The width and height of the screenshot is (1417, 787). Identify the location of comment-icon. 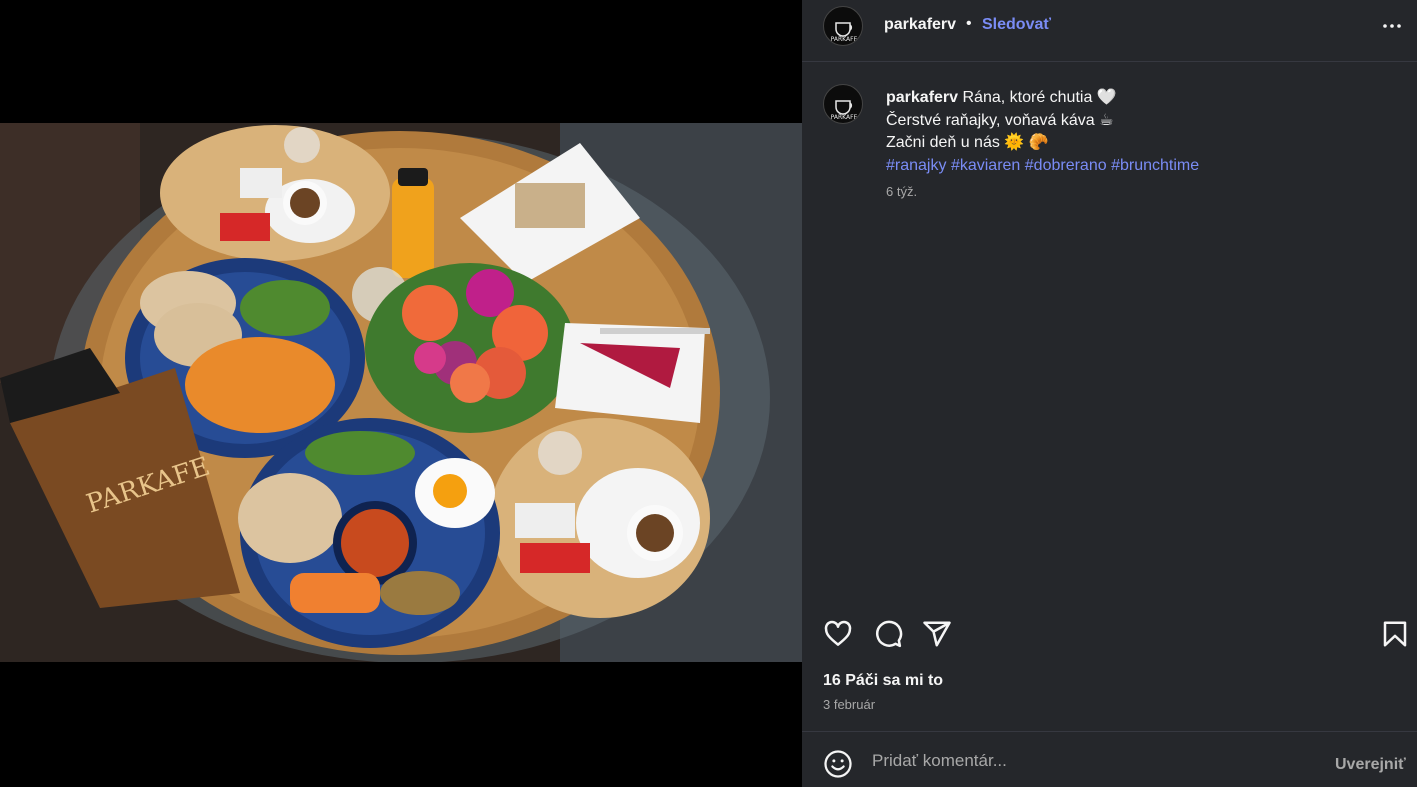
(888, 634).